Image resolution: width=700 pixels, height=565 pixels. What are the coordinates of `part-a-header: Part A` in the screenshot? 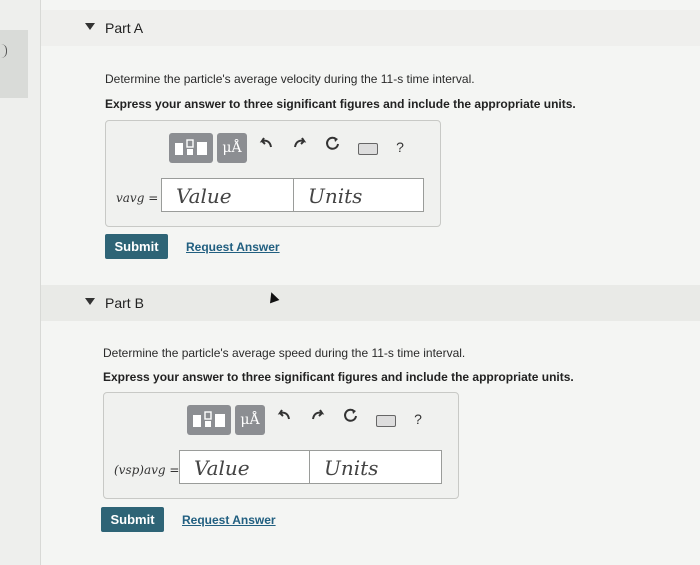 It's located at (370, 28).